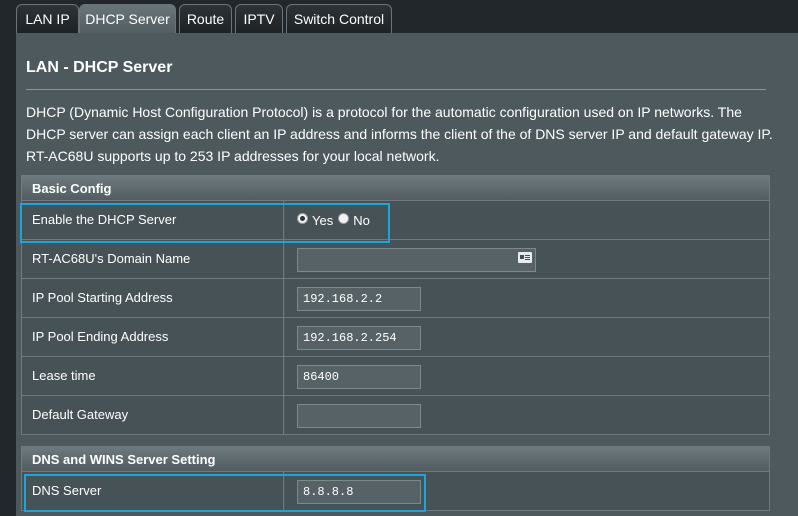 This screenshot has height=516, width=798. I want to click on default-gateway-row: Default Gateway, so click(395, 415).